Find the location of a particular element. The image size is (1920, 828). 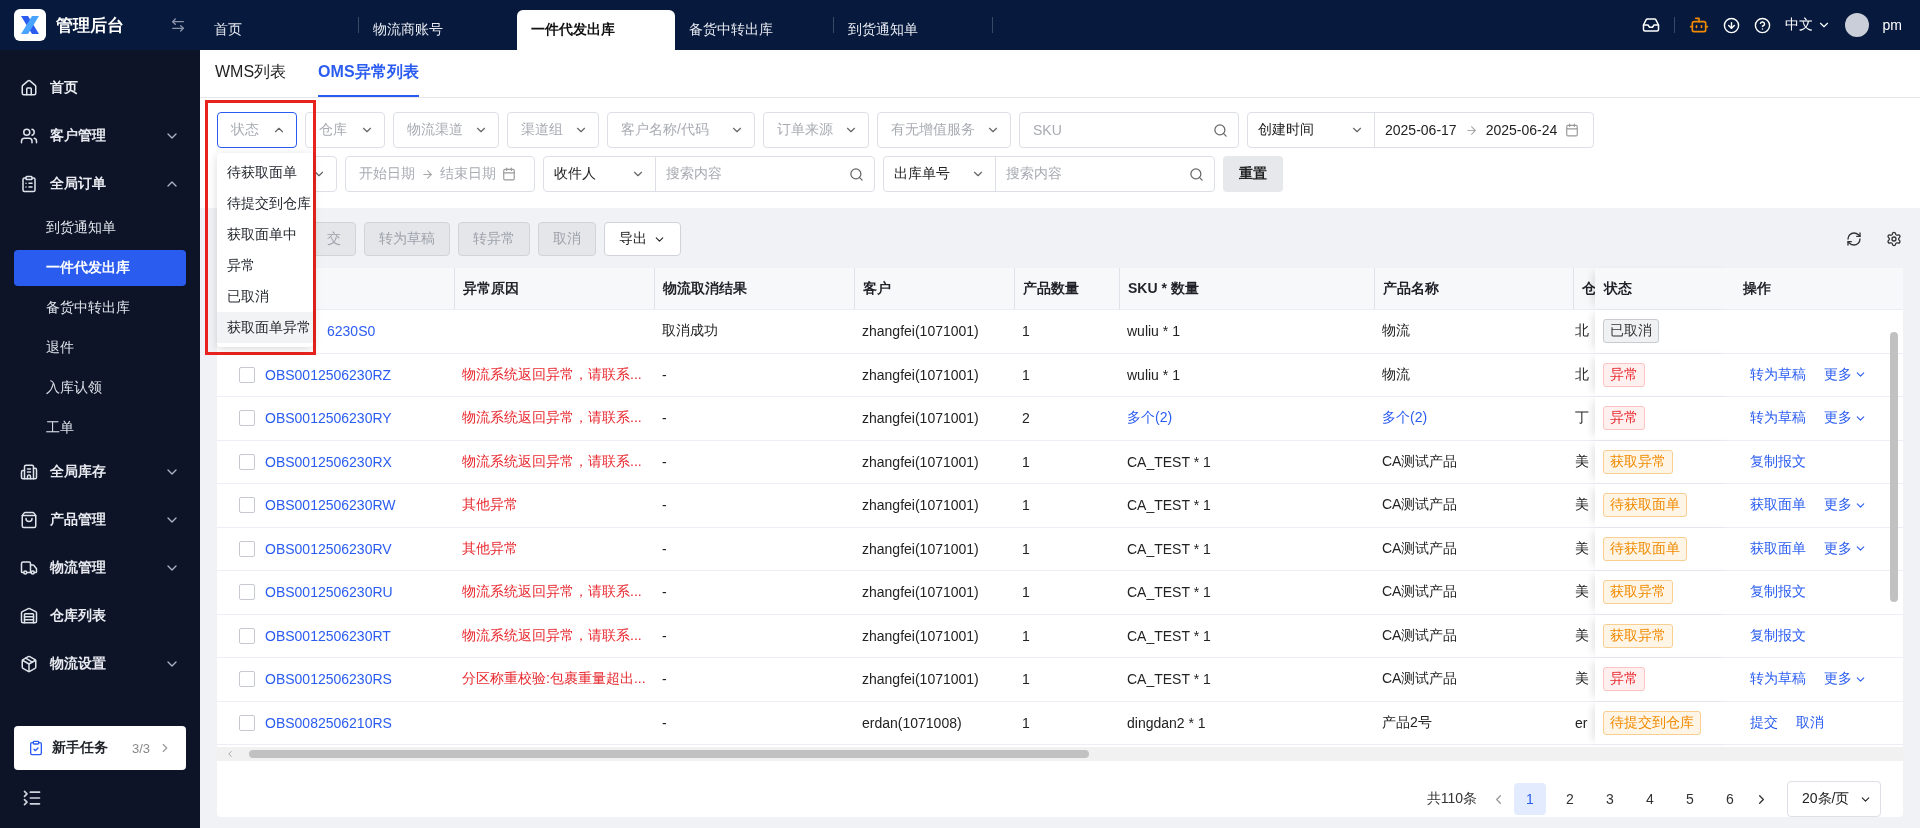

order-link: OBS0012506230RU is located at coordinates (329, 592).